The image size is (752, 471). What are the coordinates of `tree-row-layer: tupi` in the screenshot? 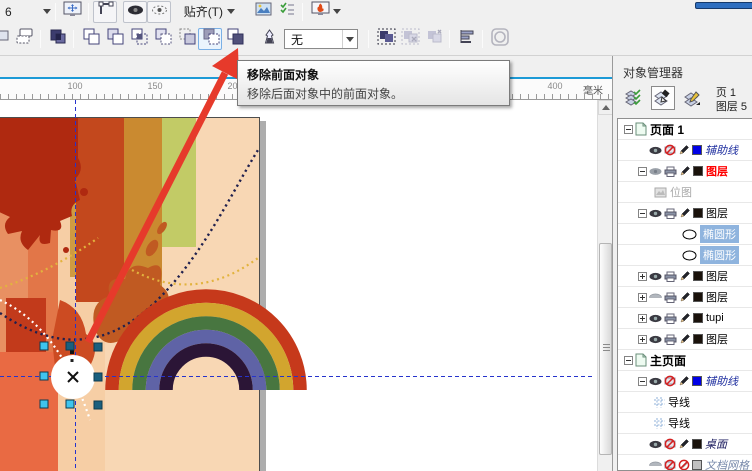 It's located at (685, 318).